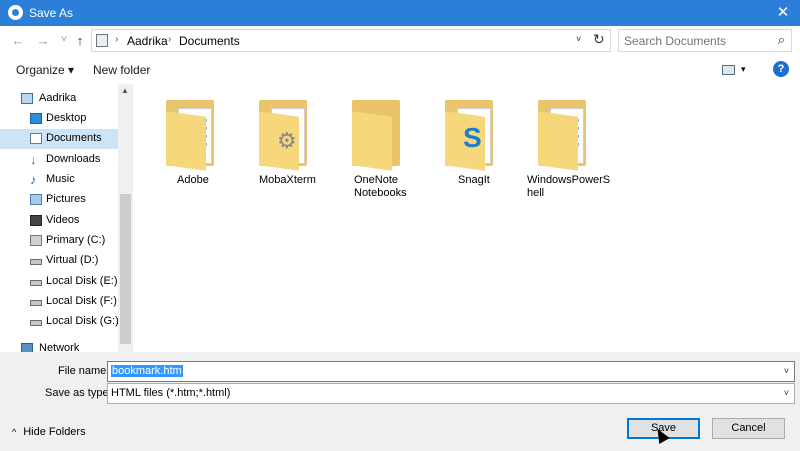 The height and width of the screenshot is (451, 800). What do you see at coordinates (84, 371) in the screenshot?
I see `file-name-label: File name:` at bounding box center [84, 371].